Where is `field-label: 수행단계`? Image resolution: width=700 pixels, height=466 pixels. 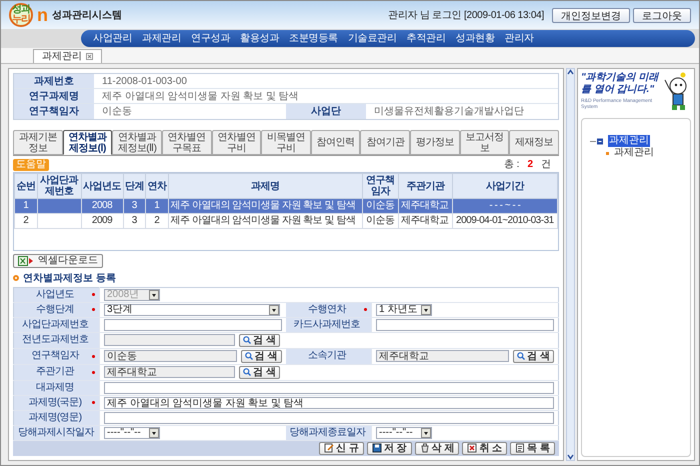
field-label: 수행단계 is located at coordinates (55, 310).